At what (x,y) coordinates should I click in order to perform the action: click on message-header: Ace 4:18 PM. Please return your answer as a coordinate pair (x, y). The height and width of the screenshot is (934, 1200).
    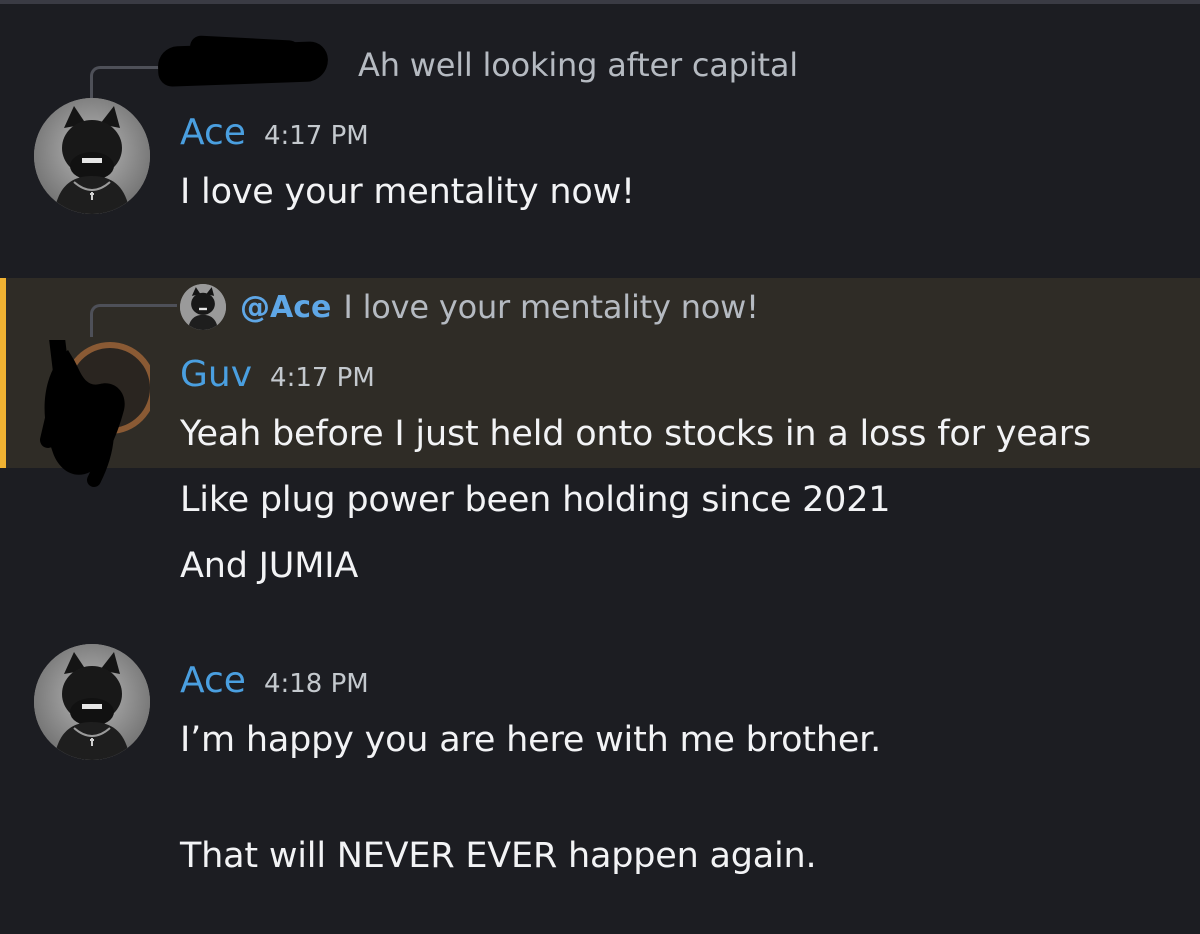
    Looking at the image, I should click on (274, 680).